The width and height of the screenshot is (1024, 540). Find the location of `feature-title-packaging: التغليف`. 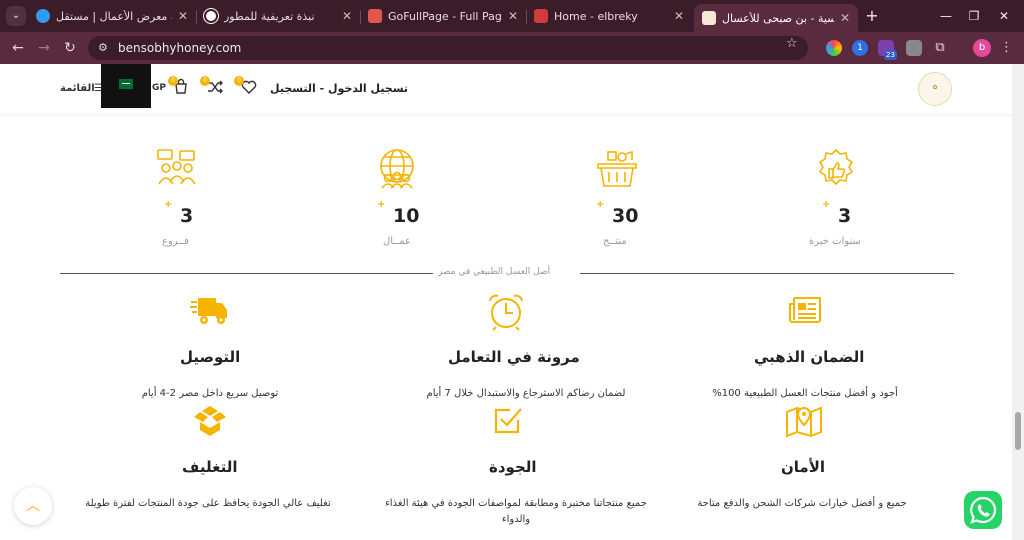

feature-title-packaging: التغليف is located at coordinates (210, 467).